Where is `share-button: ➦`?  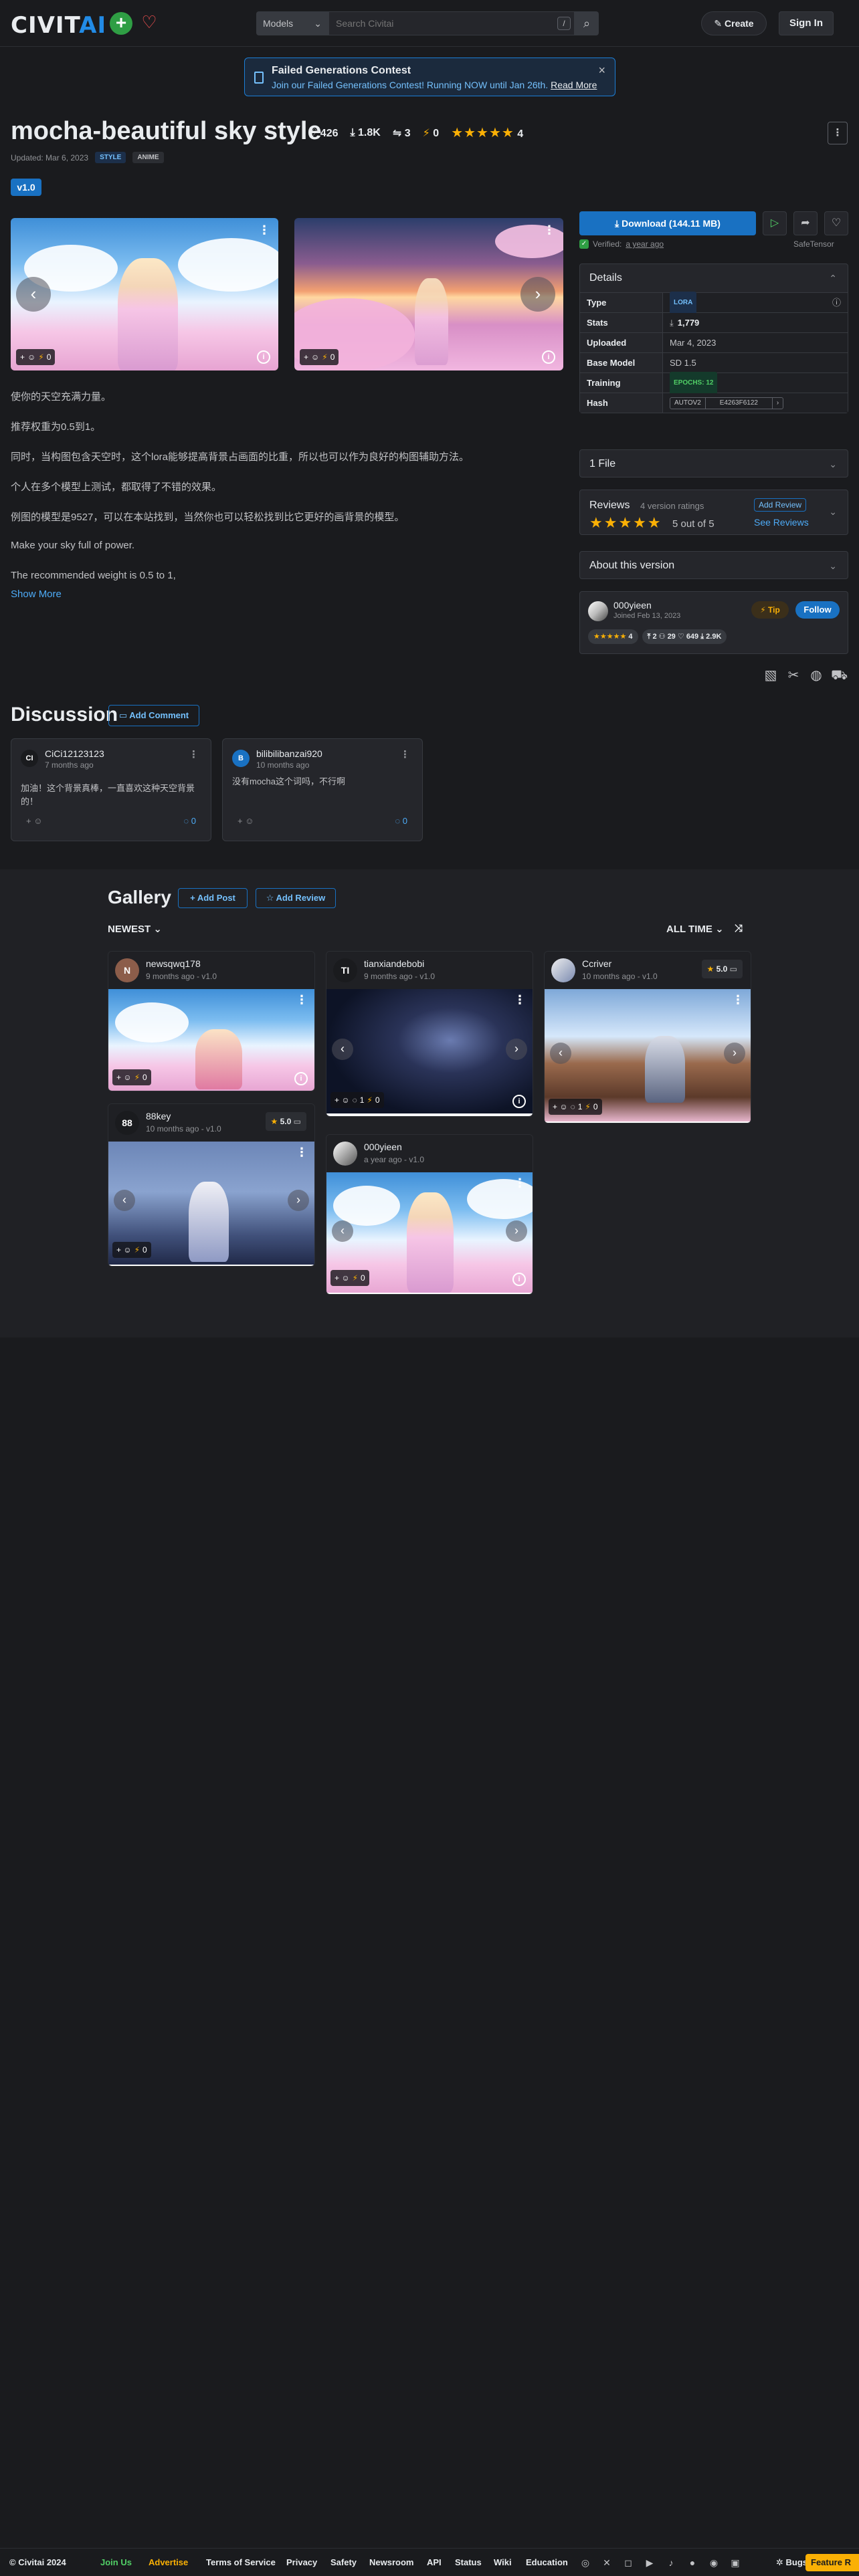
share-button: ➦ is located at coordinates (806, 223).